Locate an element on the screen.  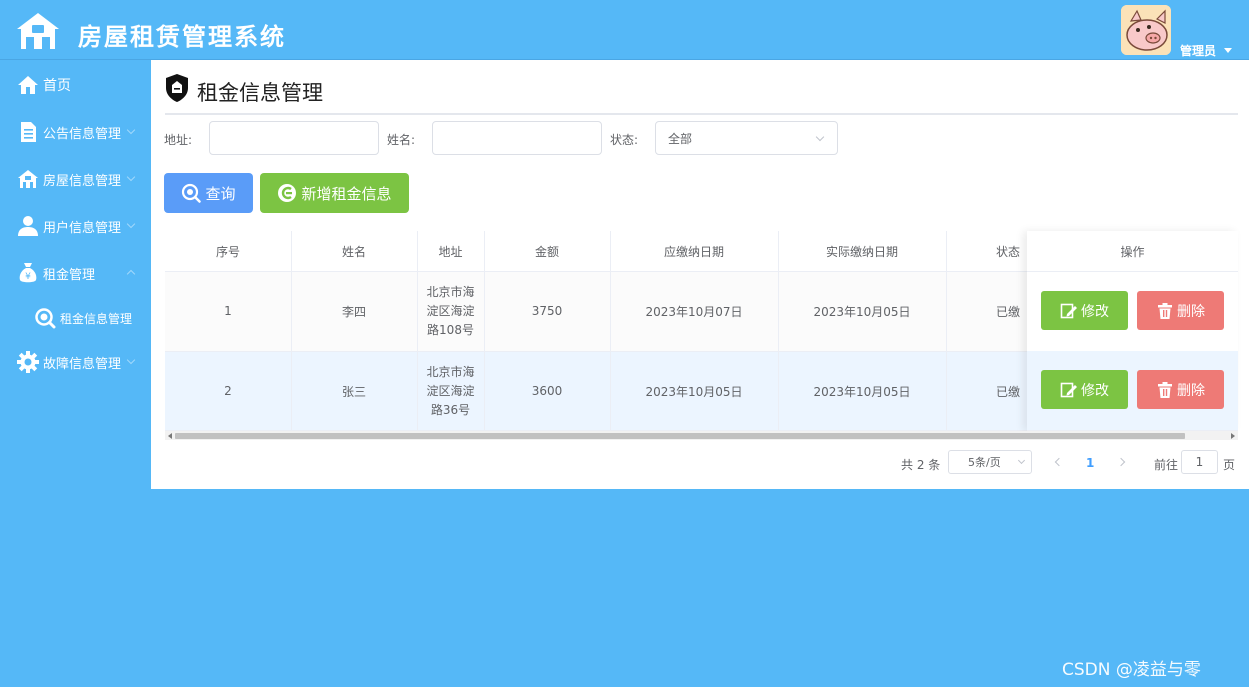
pig-avatar-icon is located at coordinates (1146, 30).